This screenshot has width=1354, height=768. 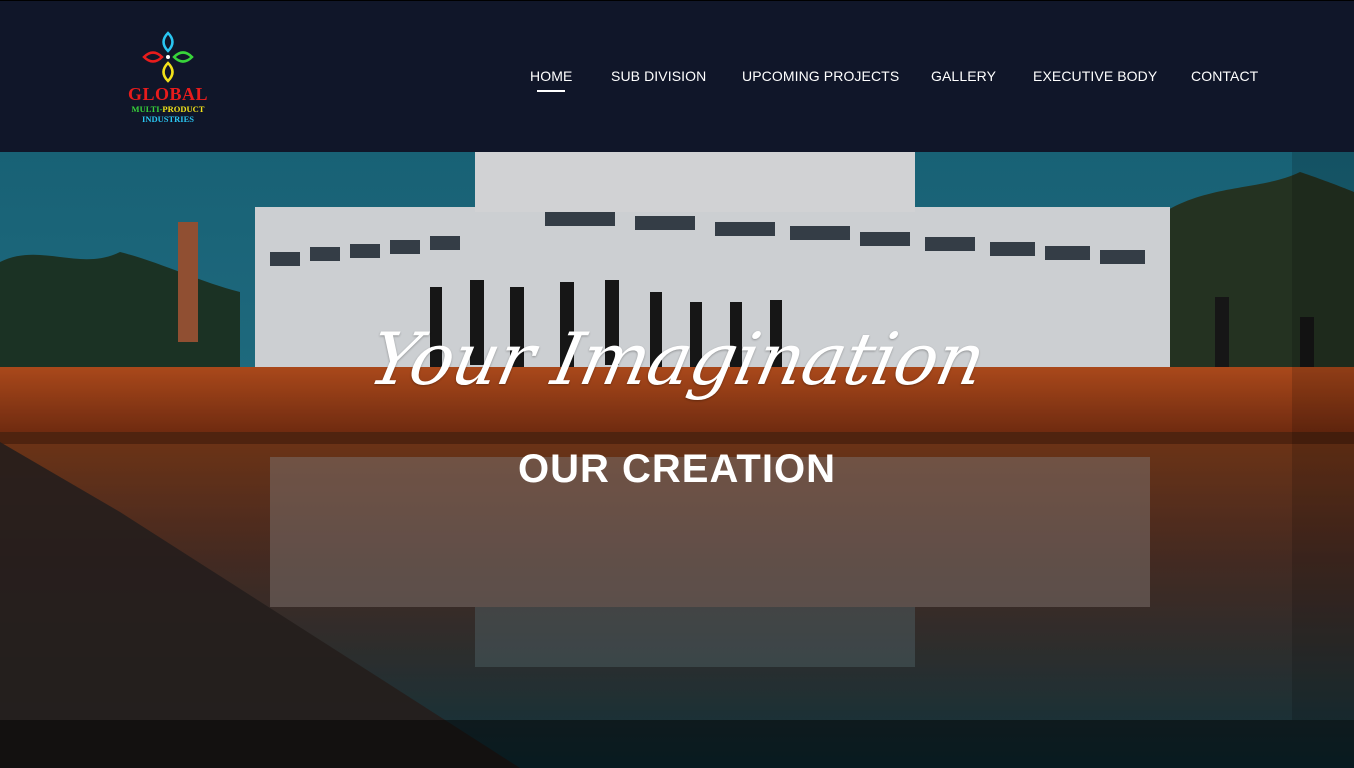 What do you see at coordinates (168, 57) in the screenshot?
I see `logo-emblem-icon` at bounding box center [168, 57].